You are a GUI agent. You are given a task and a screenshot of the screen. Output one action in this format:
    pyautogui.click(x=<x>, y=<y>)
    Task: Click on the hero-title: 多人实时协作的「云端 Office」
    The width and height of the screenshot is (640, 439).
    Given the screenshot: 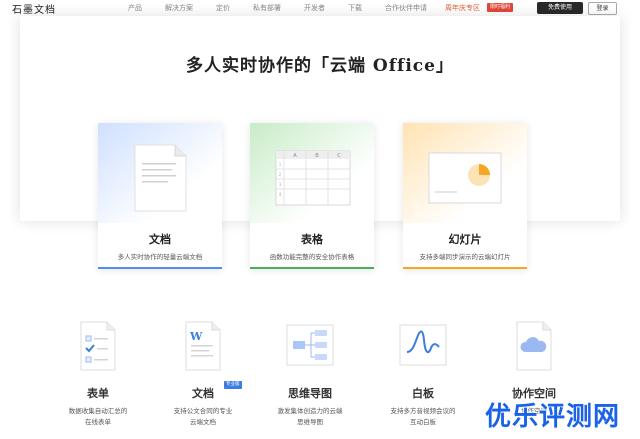 What is the action you would take?
    pyautogui.click(x=320, y=66)
    